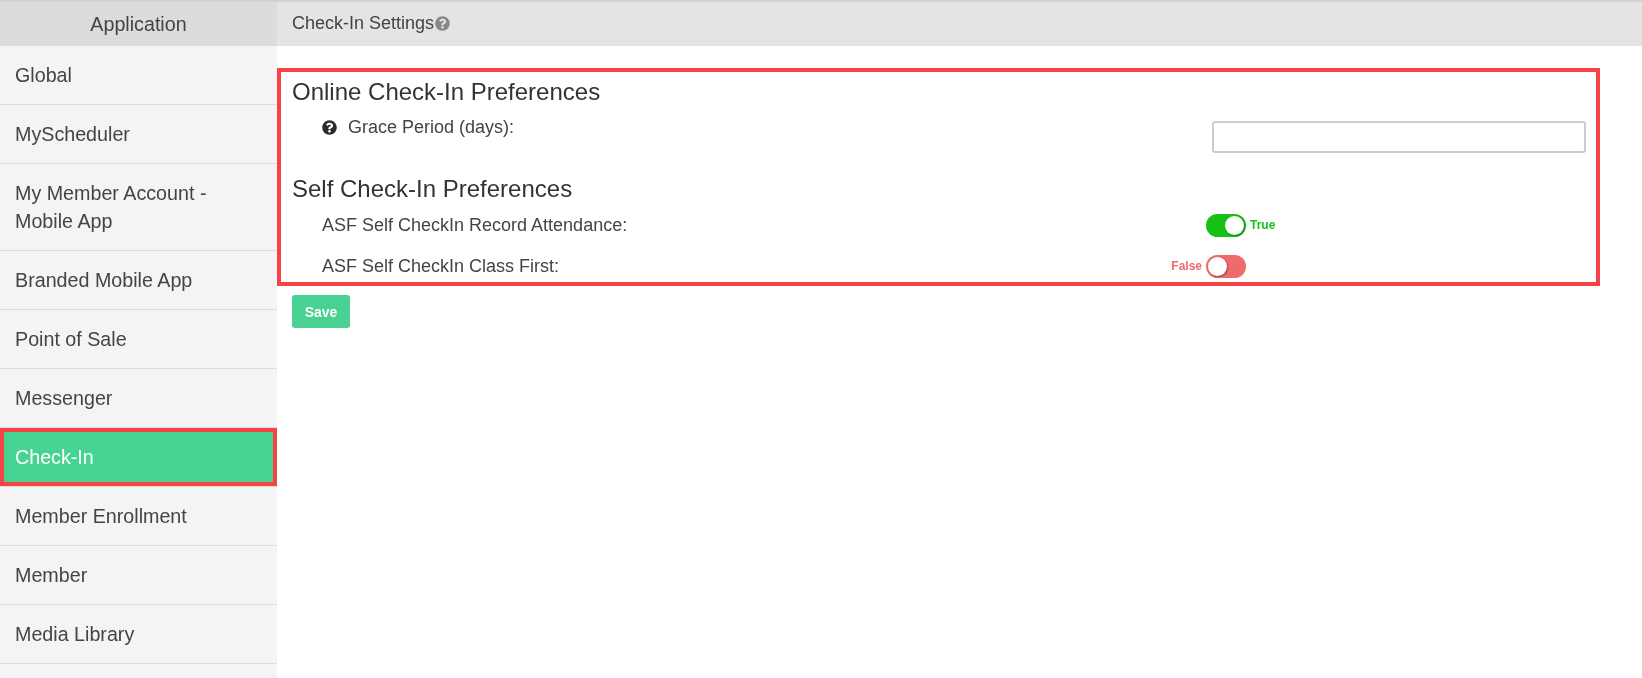 The image size is (1642, 678). What do you see at coordinates (138, 516) in the screenshot?
I see `sidebar-item: Member Enrollment` at bounding box center [138, 516].